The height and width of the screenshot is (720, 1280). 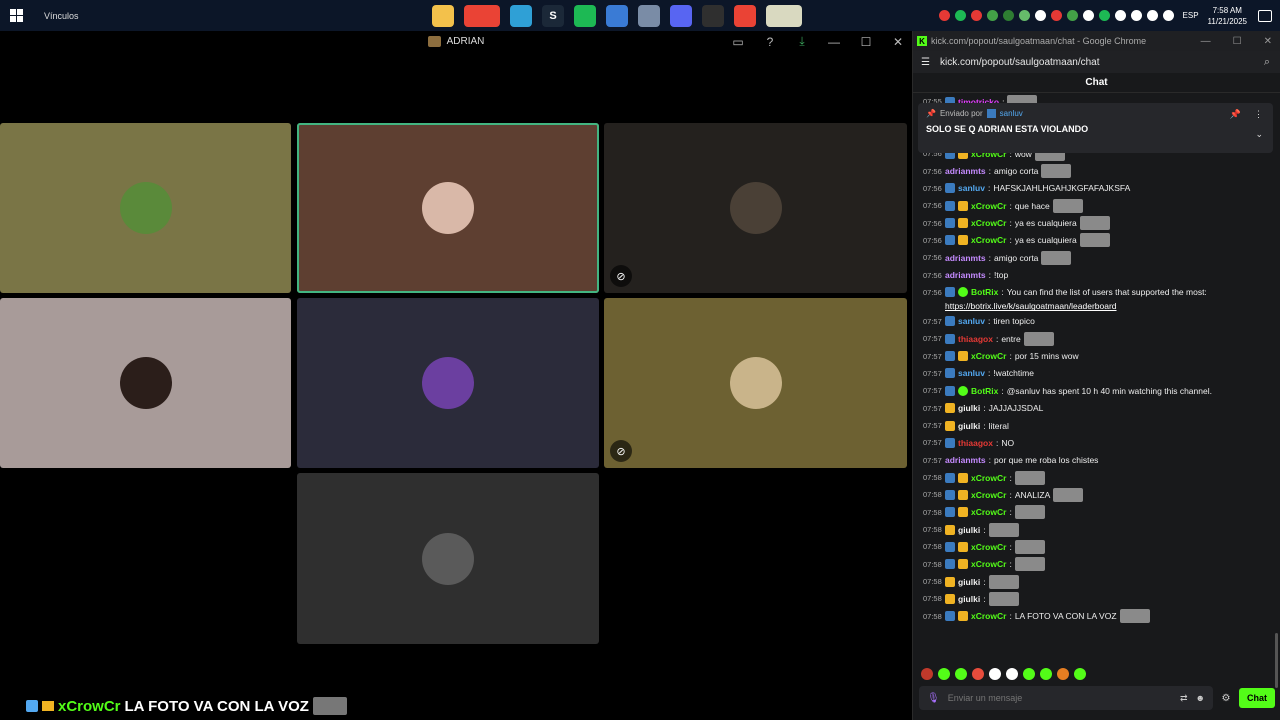 What do you see at coordinates (482, 15) in the screenshot?
I see `chrome-icon` at bounding box center [482, 15].